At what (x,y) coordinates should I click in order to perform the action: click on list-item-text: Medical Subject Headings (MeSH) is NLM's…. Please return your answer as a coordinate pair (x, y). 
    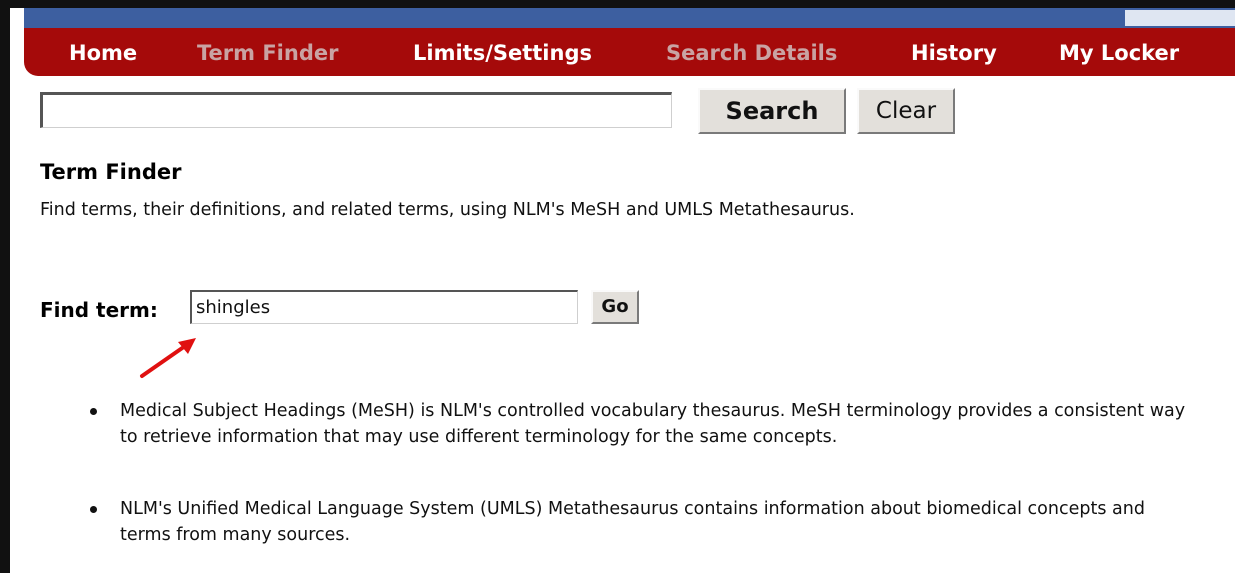
    Looking at the image, I should click on (653, 424).